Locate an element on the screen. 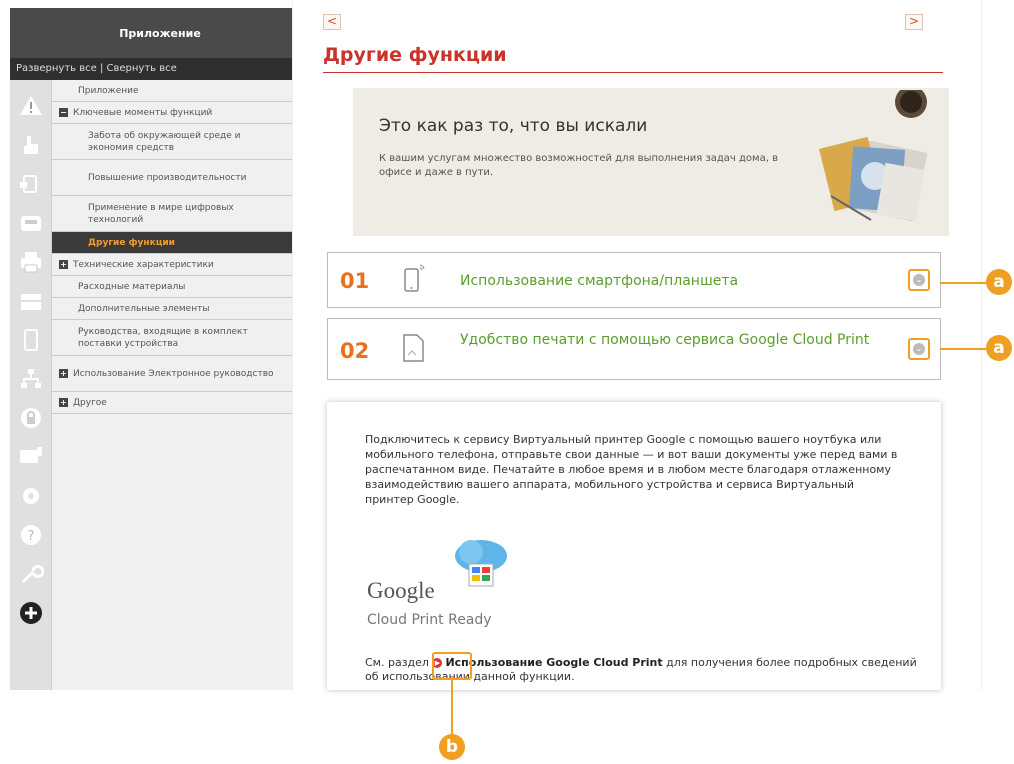 This screenshot has width=1014, height=764. sidebar-title: Приложение is located at coordinates (151, 33).